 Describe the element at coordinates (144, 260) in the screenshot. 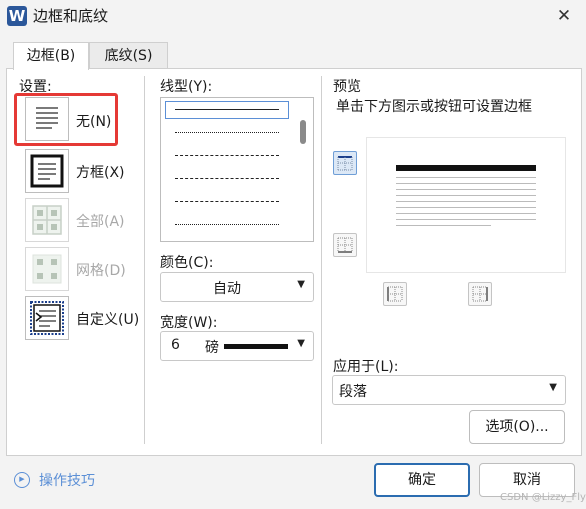

I see `column-divider` at that location.